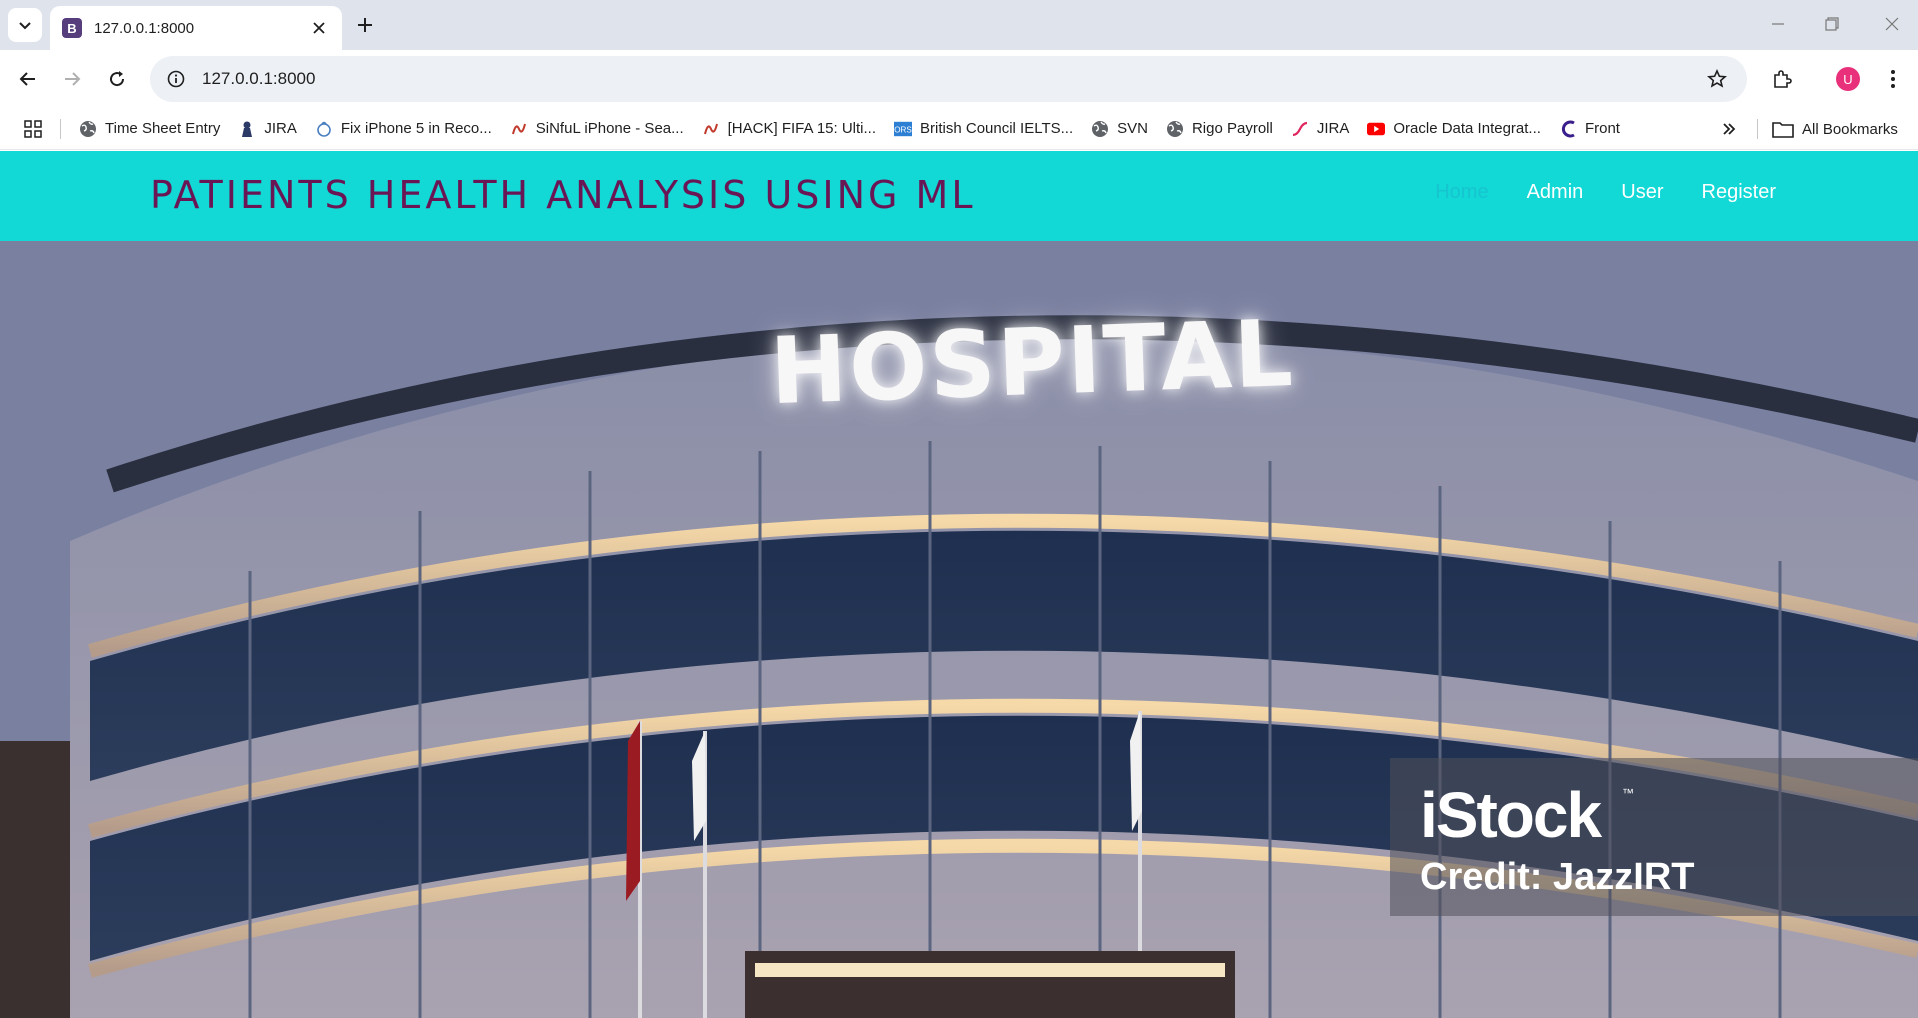 This screenshot has height=1018, width=1918. What do you see at coordinates (1232, 128) in the screenshot?
I see `bookmark-label: Rigo Payroll` at bounding box center [1232, 128].